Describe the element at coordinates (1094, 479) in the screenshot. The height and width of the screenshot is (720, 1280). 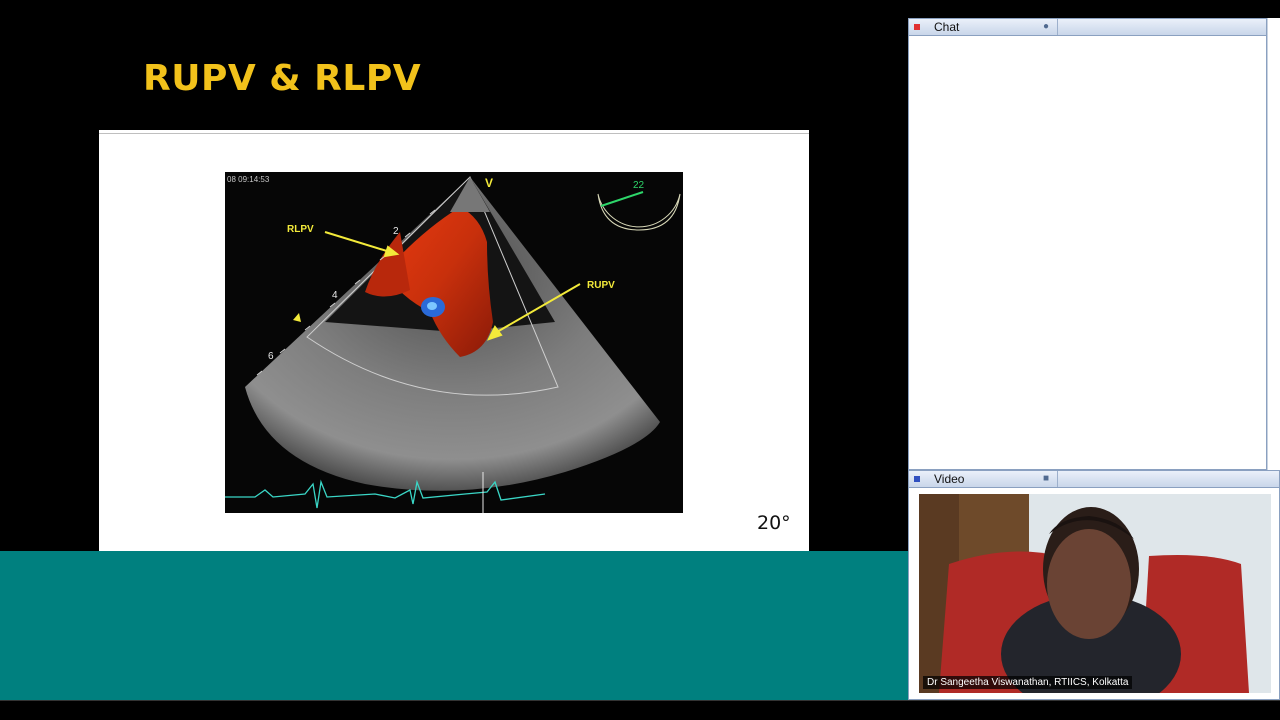
I see `video-header: Video ■` at that location.